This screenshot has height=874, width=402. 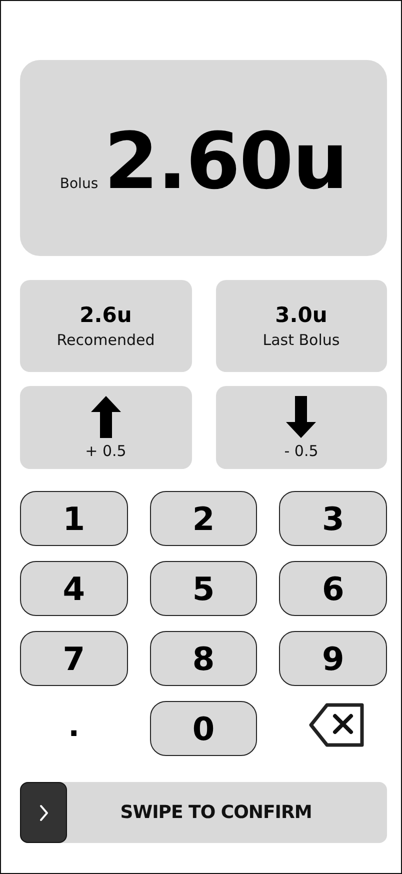 I want to click on stat-value: 3.0u, so click(x=301, y=315).